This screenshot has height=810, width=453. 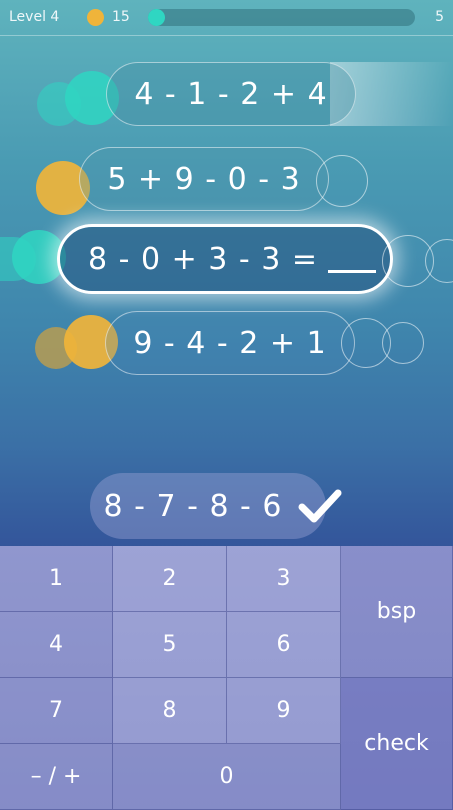 What do you see at coordinates (121, 17) in the screenshot?
I see `coin-count: 15` at bounding box center [121, 17].